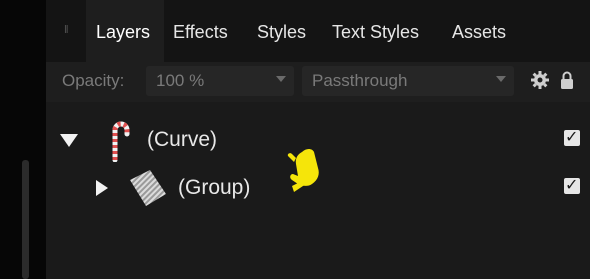 This screenshot has width=590, height=279. What do you see at coordinates (375, 32) in the screenshot?
I see `tab-text-styles: Text Styles` at bounding box center [375, 32].